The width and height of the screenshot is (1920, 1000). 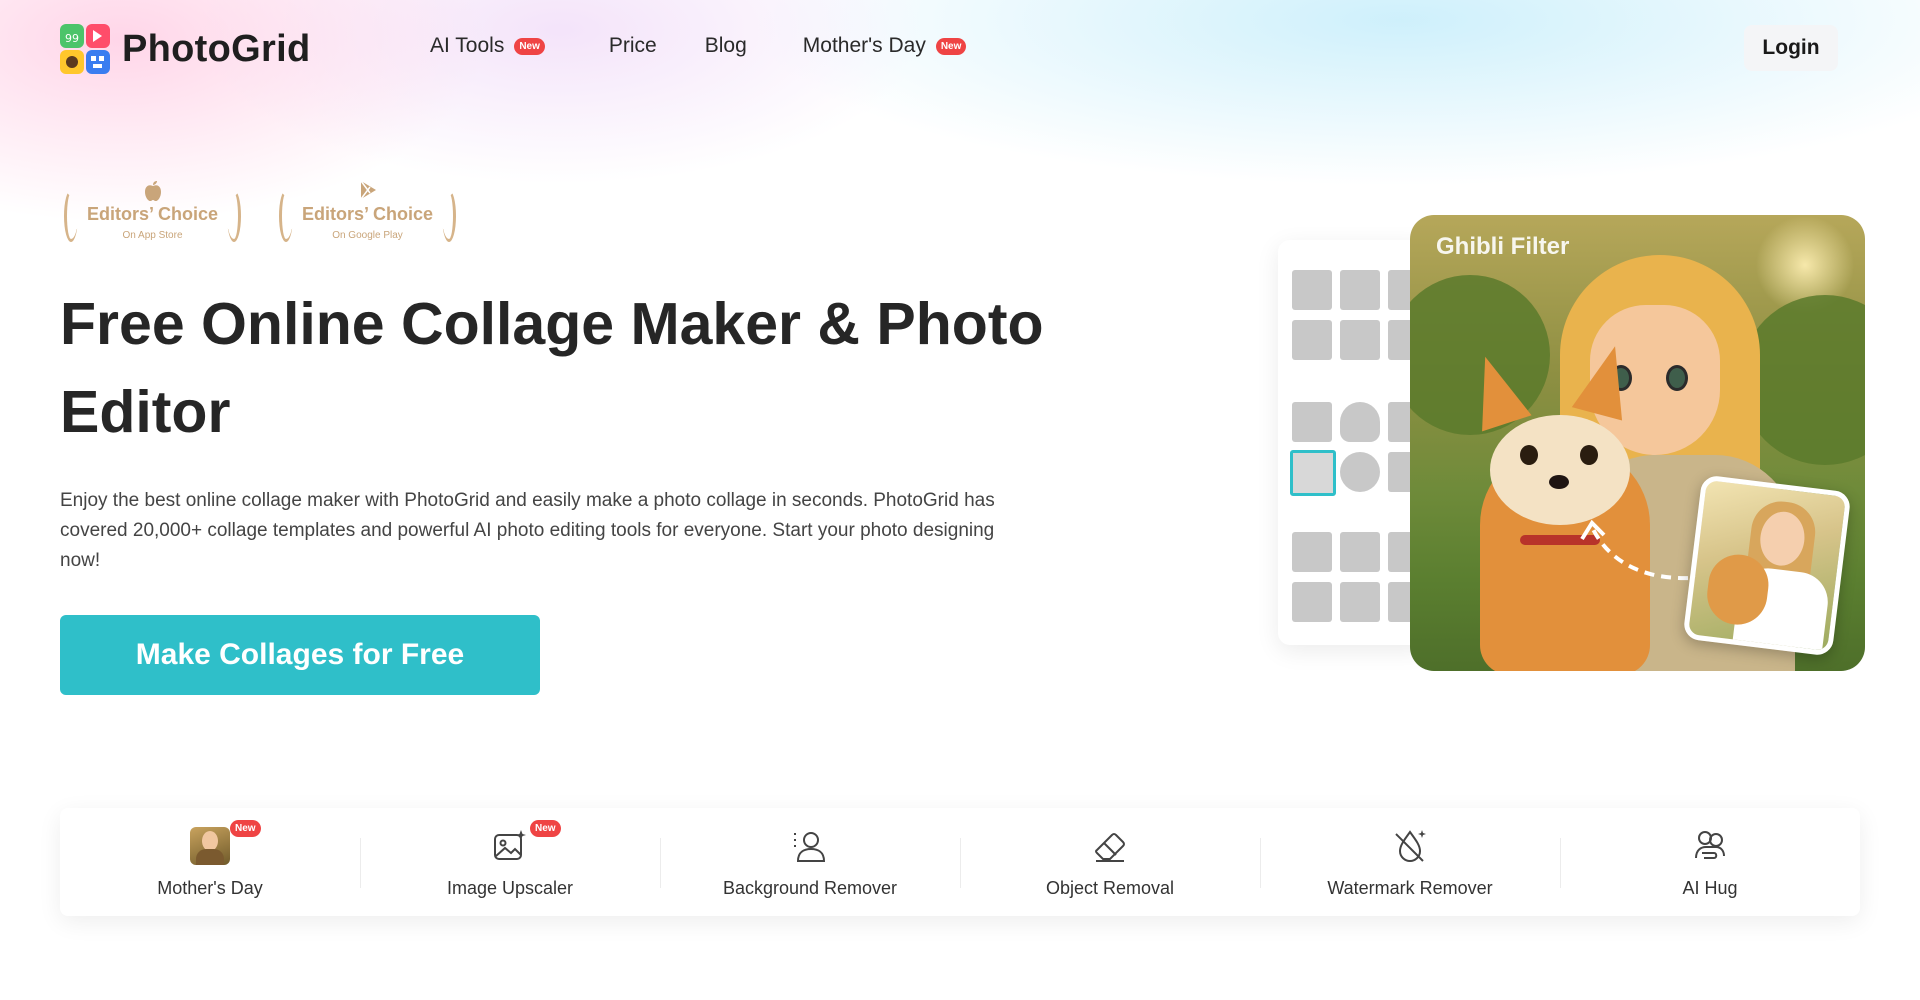 I want to click on nav-mothers-day-label: Mother's Day, so click(x=864, y=45).